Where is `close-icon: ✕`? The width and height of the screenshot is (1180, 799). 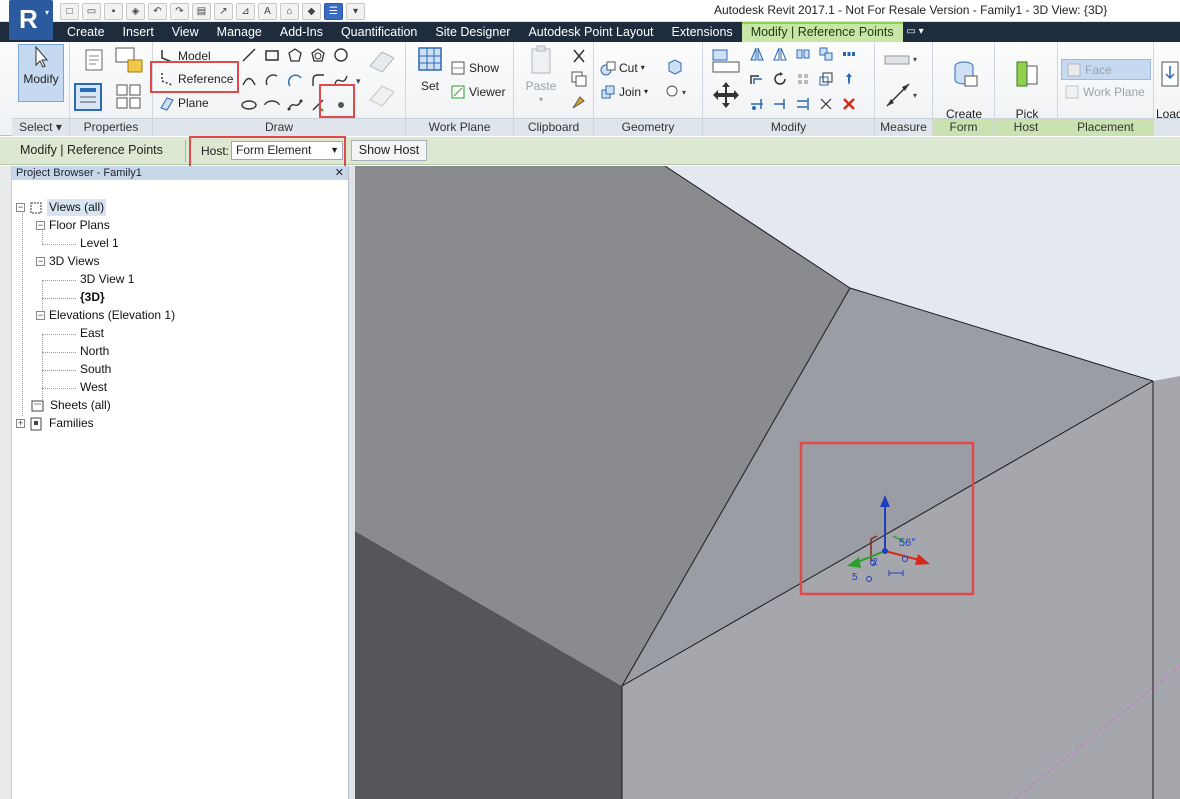
close-icon: ✕ is located at coordinates (339, 173).